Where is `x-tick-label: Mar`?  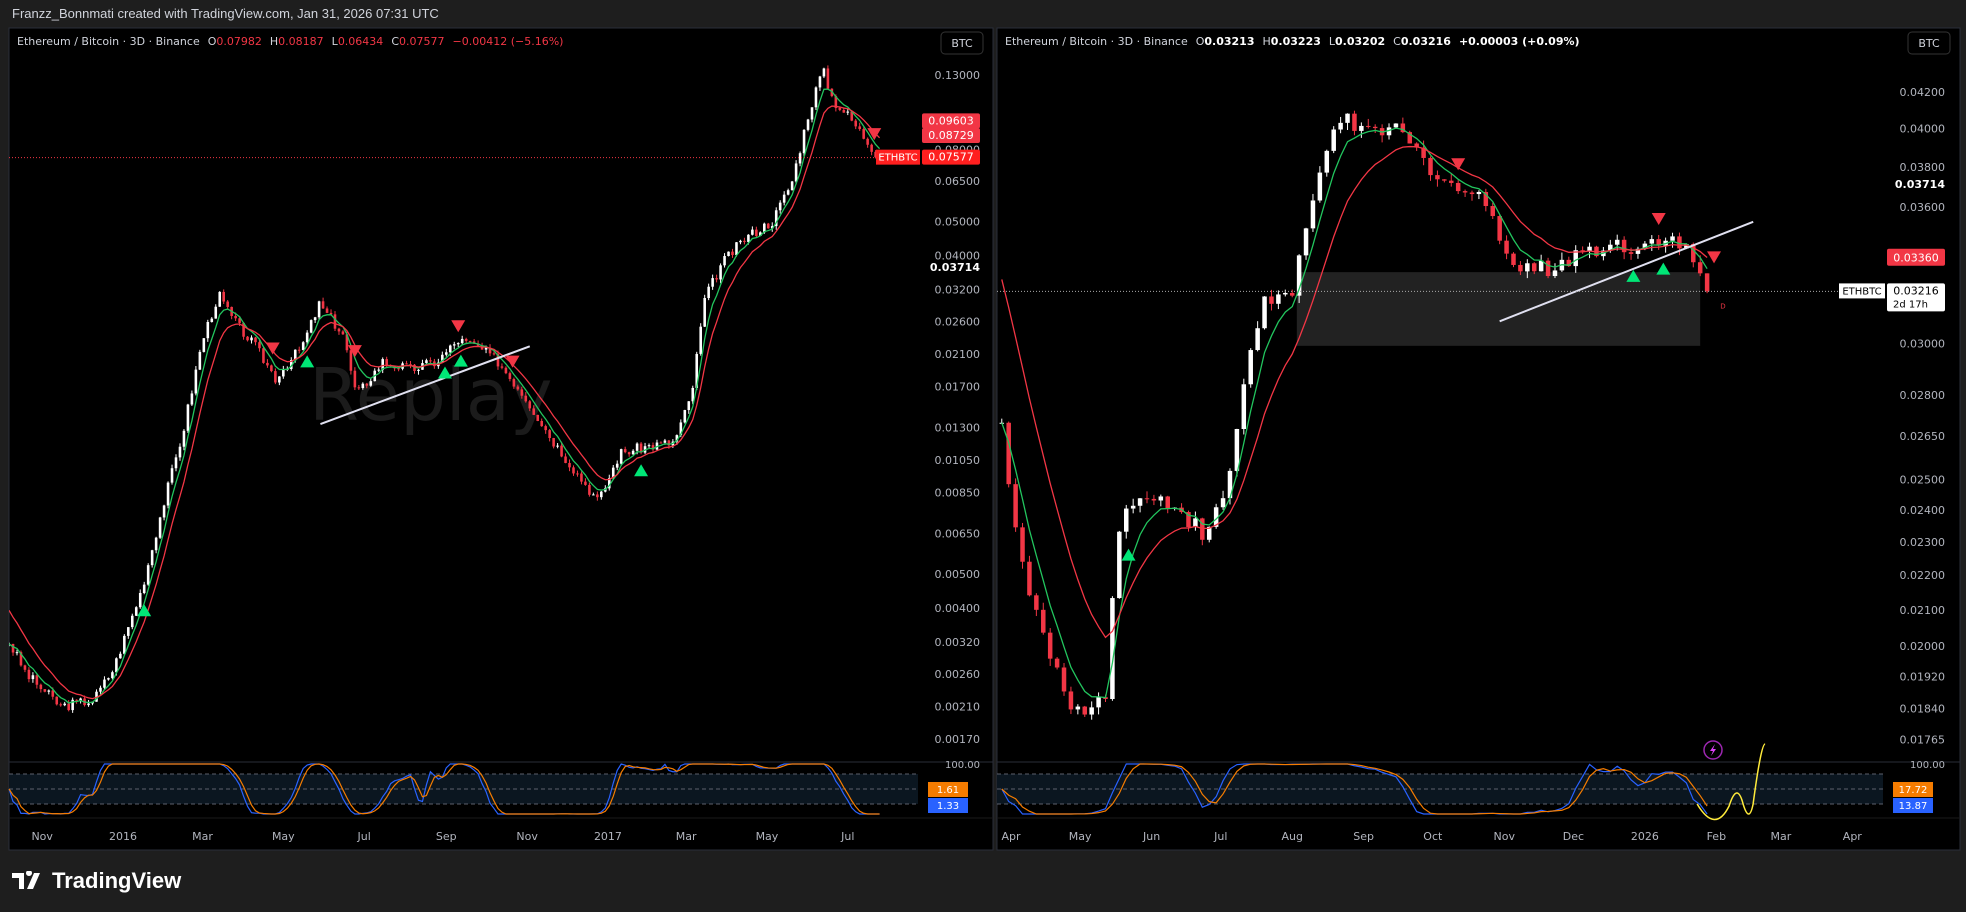 x-tick-label: Mar is located at coordinates (1780, 836).